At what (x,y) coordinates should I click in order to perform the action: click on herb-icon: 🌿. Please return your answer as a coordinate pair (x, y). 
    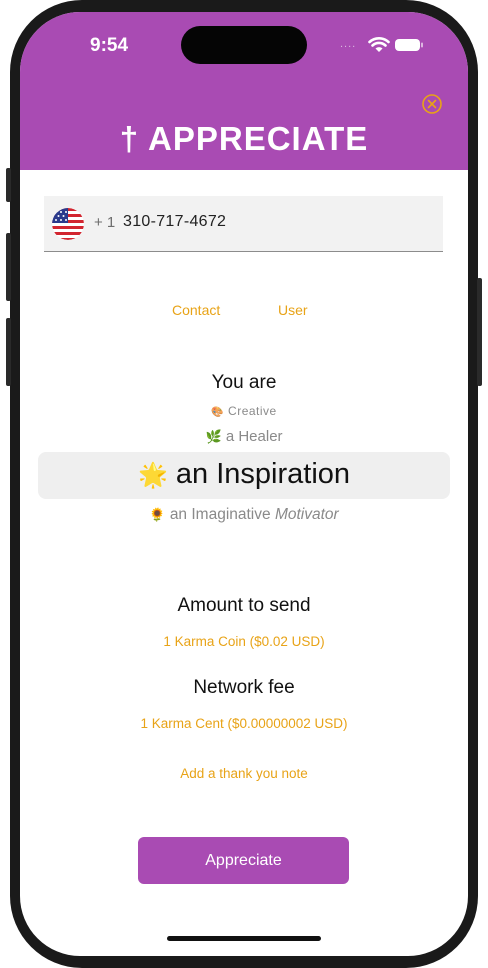
    Looking at the image, I should click on (213, 436).